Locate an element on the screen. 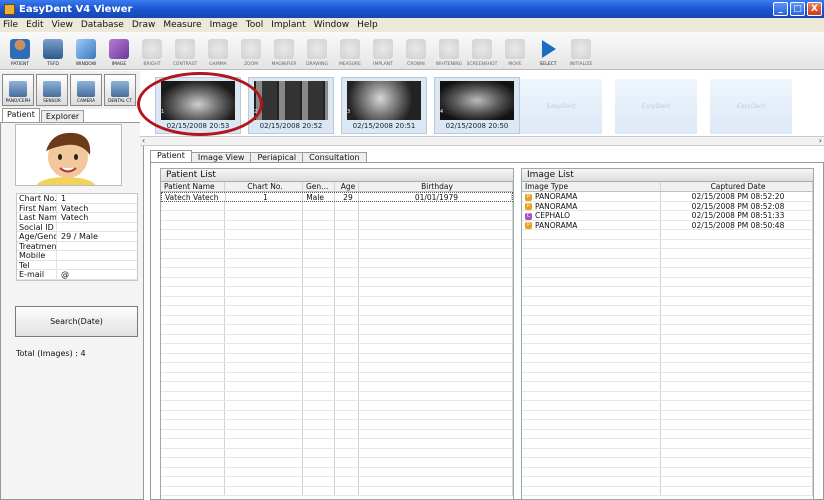 This screenshot has width=824, height=500. scroll-right-icon: › is located at coordinates (820, 141).